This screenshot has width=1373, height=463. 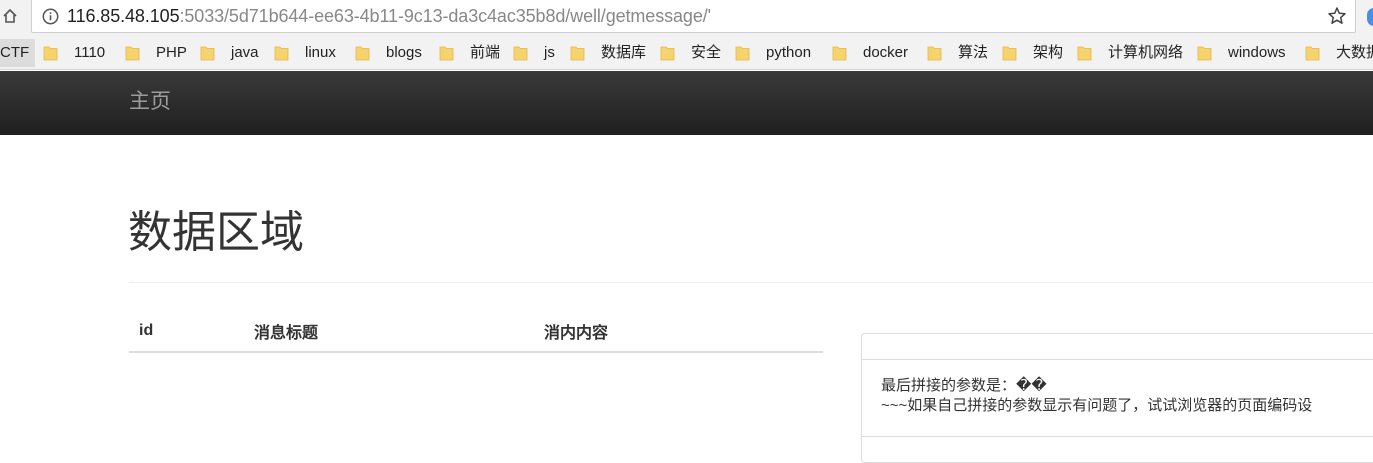 I want to click on bookmark-item: 前端, so click(x=469, y=53).